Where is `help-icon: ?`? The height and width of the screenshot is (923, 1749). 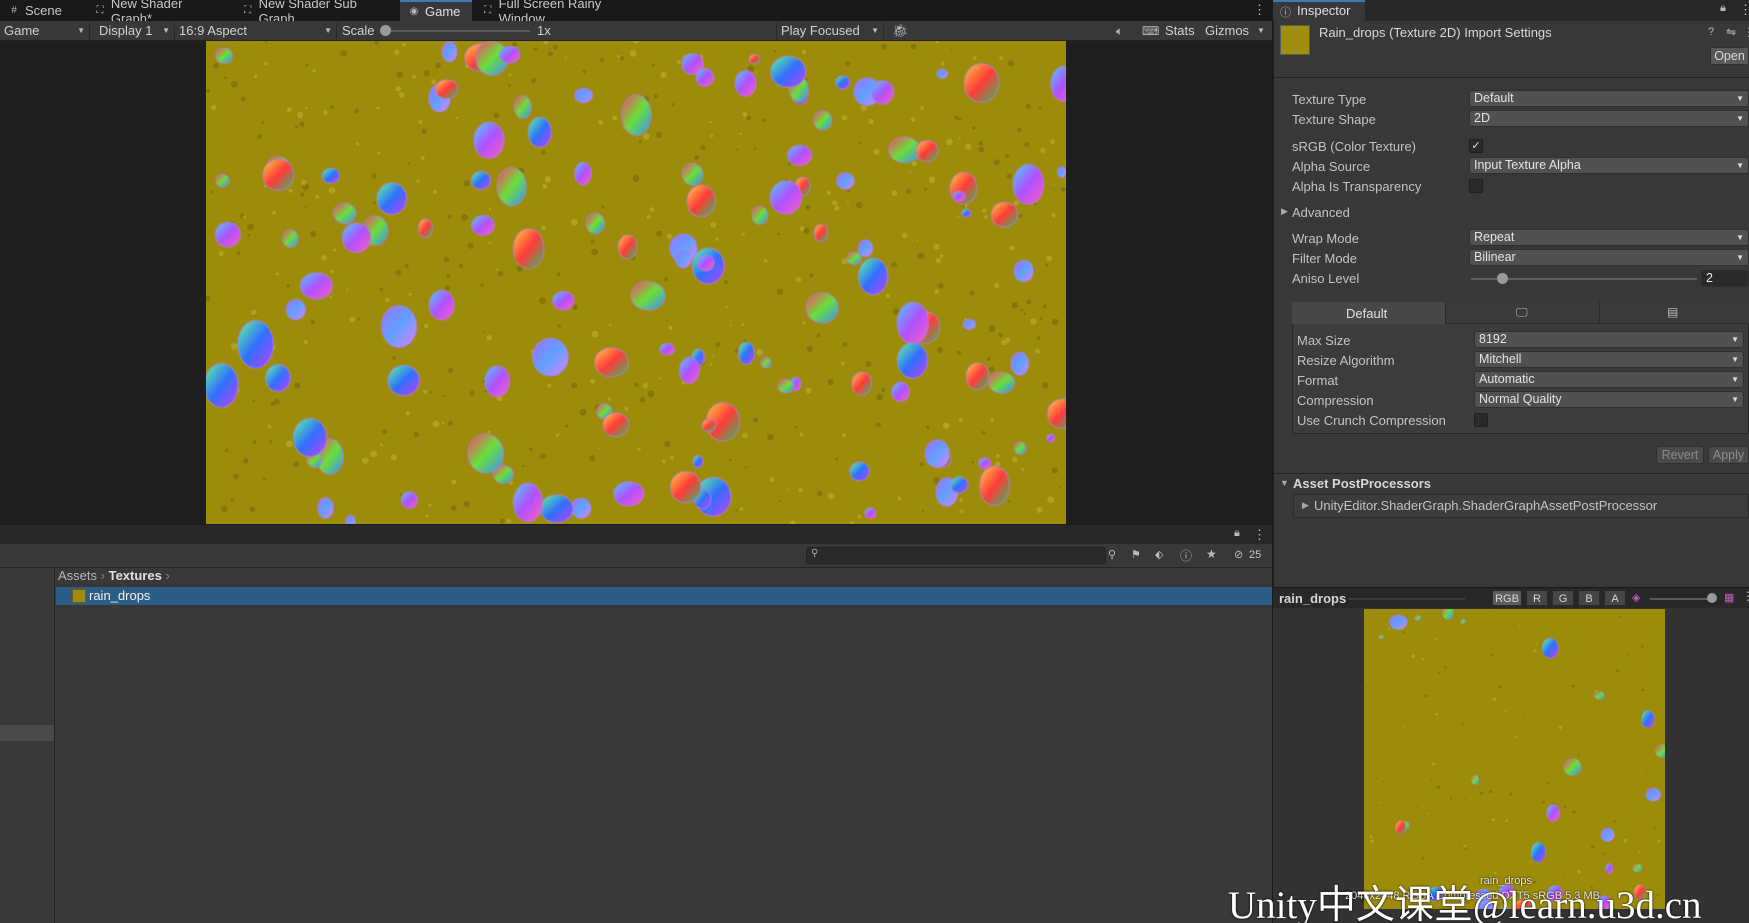 help-icon: ? is located at coordinates (1711, 32).